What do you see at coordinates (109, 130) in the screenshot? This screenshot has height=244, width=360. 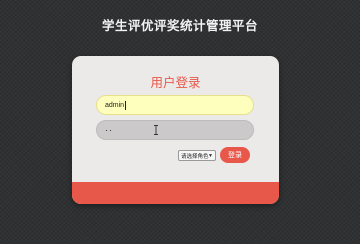 I see `password-value: ··` at bounding box center [109, 130].